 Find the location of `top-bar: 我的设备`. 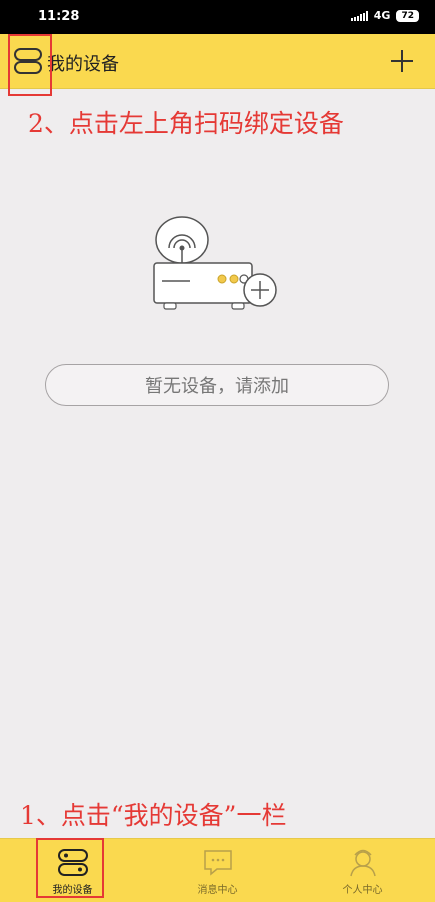

top-bar: 我的设备 is located at coordinates (217, 61).